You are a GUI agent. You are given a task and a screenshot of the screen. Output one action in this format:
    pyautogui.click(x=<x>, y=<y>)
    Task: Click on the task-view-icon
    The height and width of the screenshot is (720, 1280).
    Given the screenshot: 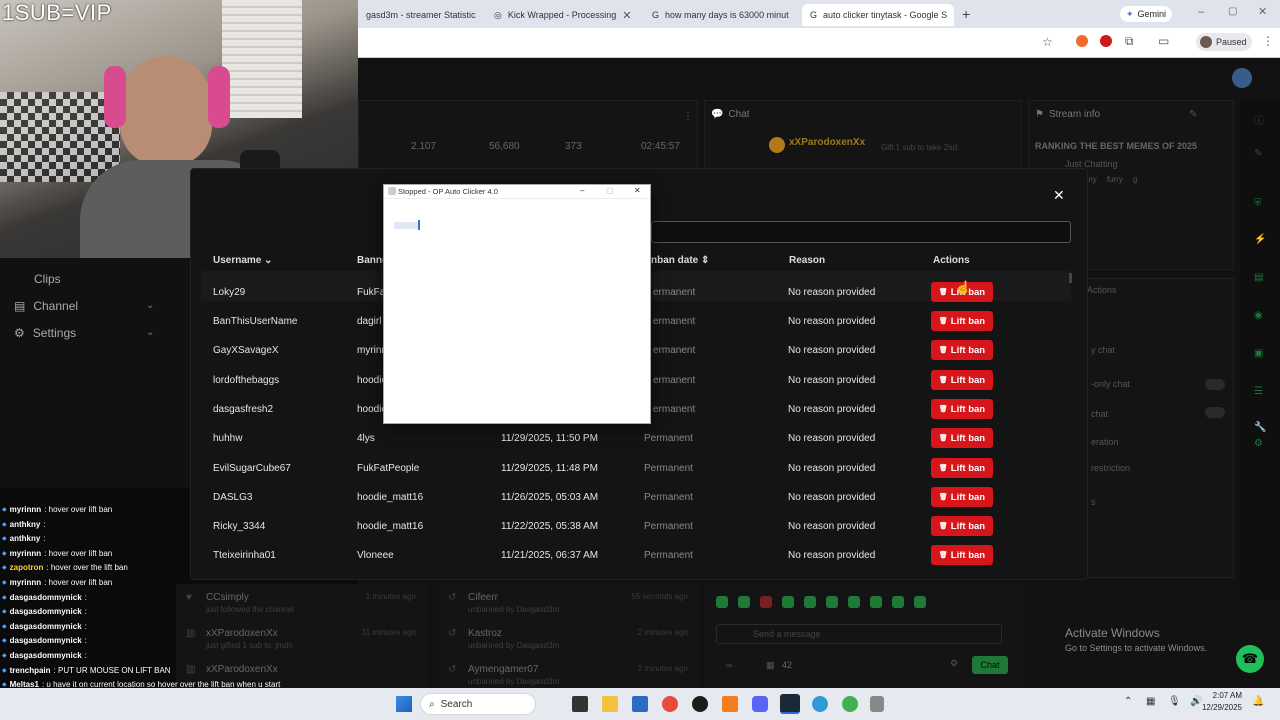 What is the action you would take?
    pyautogui.click(x=580, y=704)
    